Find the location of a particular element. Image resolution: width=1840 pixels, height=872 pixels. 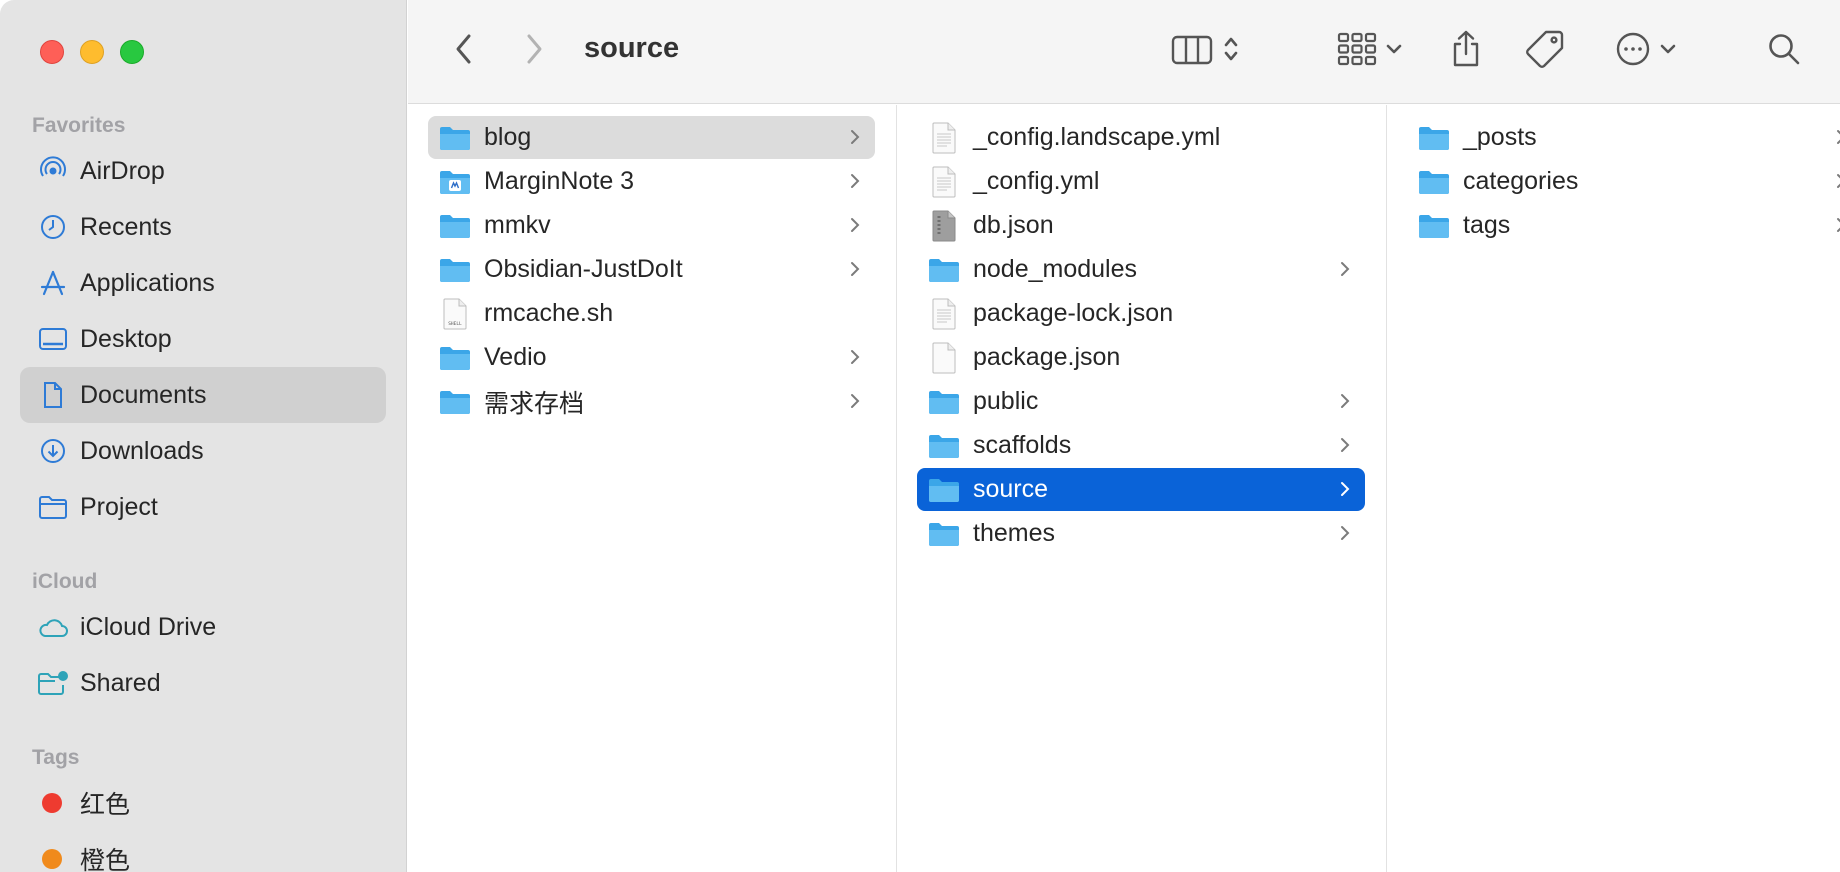

sidebar-item-tag-orange: 橙色 is located at coordinates (203, 851).